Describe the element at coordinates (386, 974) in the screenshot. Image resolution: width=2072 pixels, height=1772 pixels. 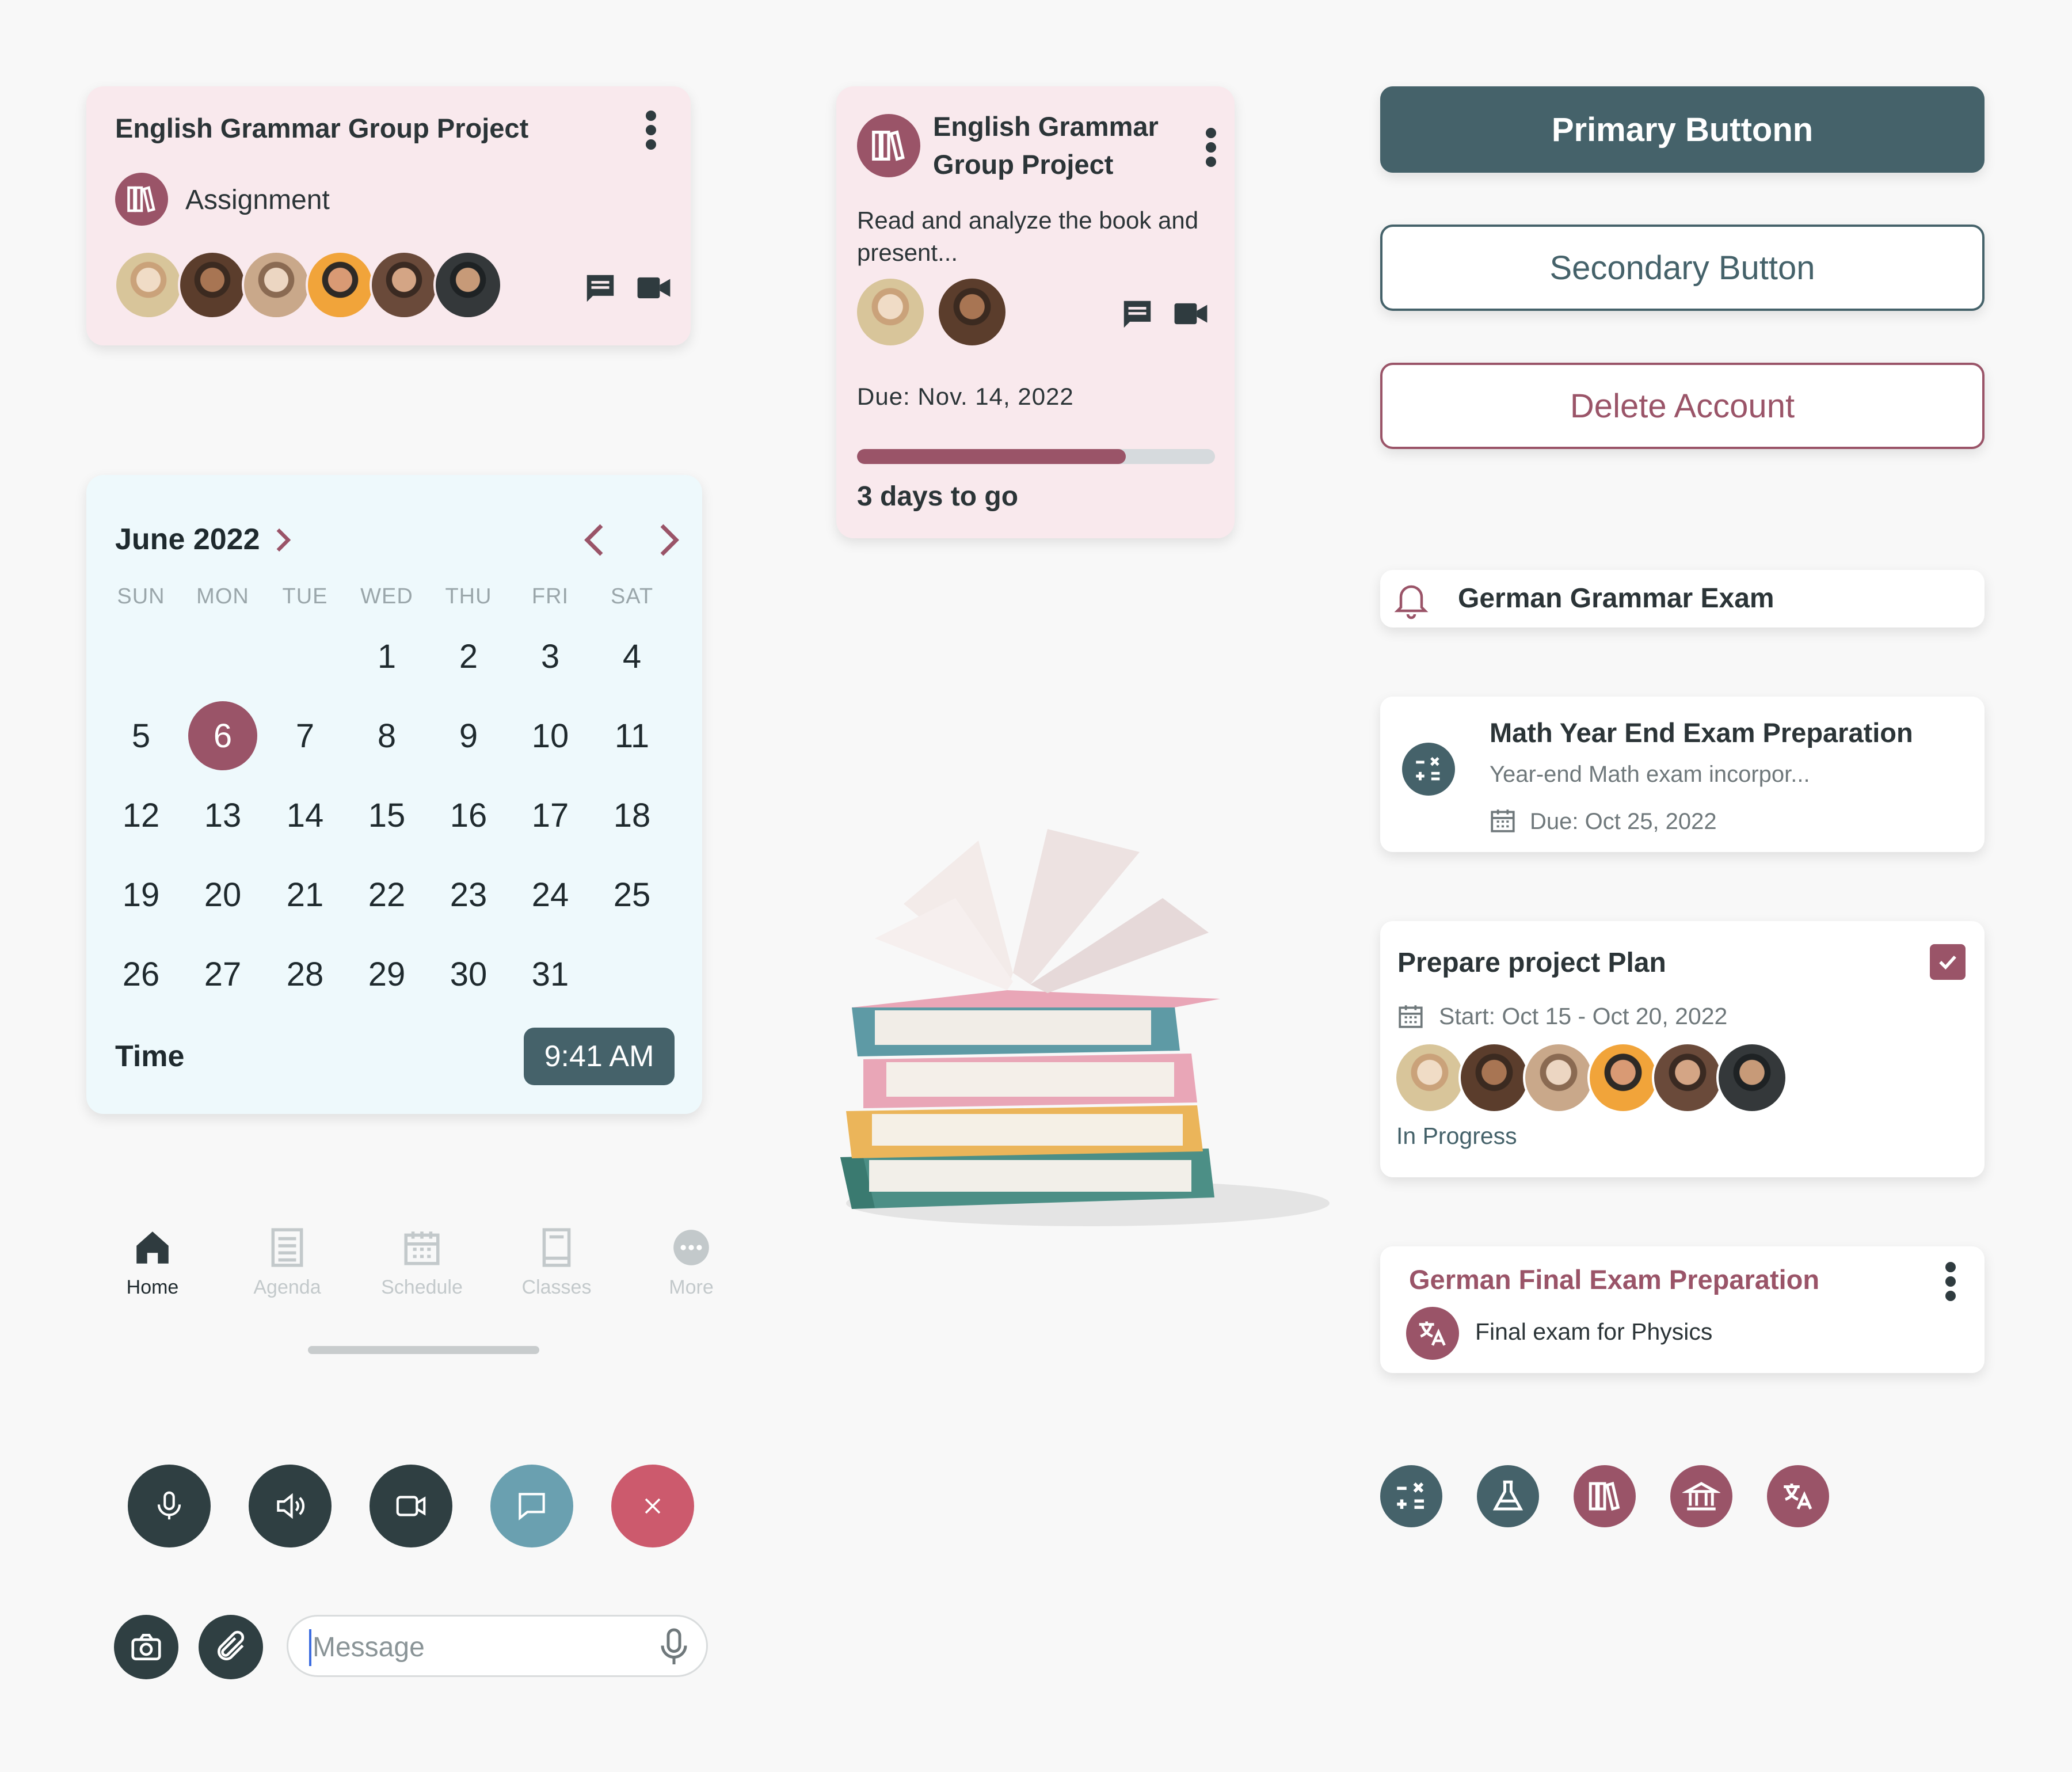
I see `calendar-day: 29` at that location.